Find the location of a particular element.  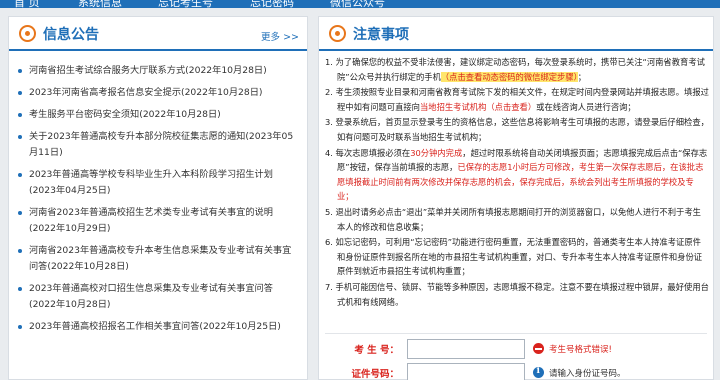

announcement-item: 2023年河南省高考报名信息安全提示(2022年10月28日) is located at coordinates (158, 93).